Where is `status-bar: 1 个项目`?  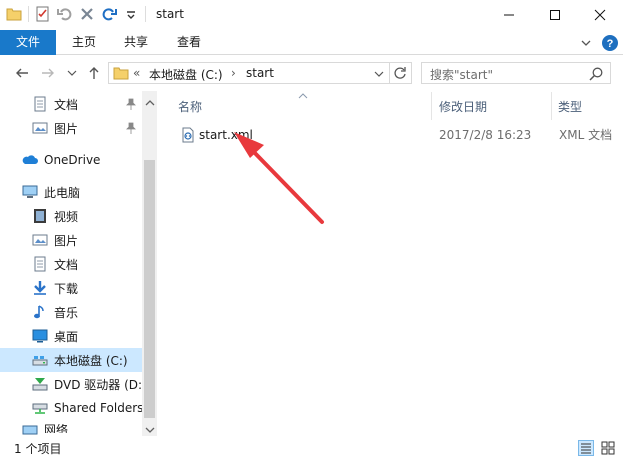
status-bar: 1 个项目 is located at coordinates (311, 448).